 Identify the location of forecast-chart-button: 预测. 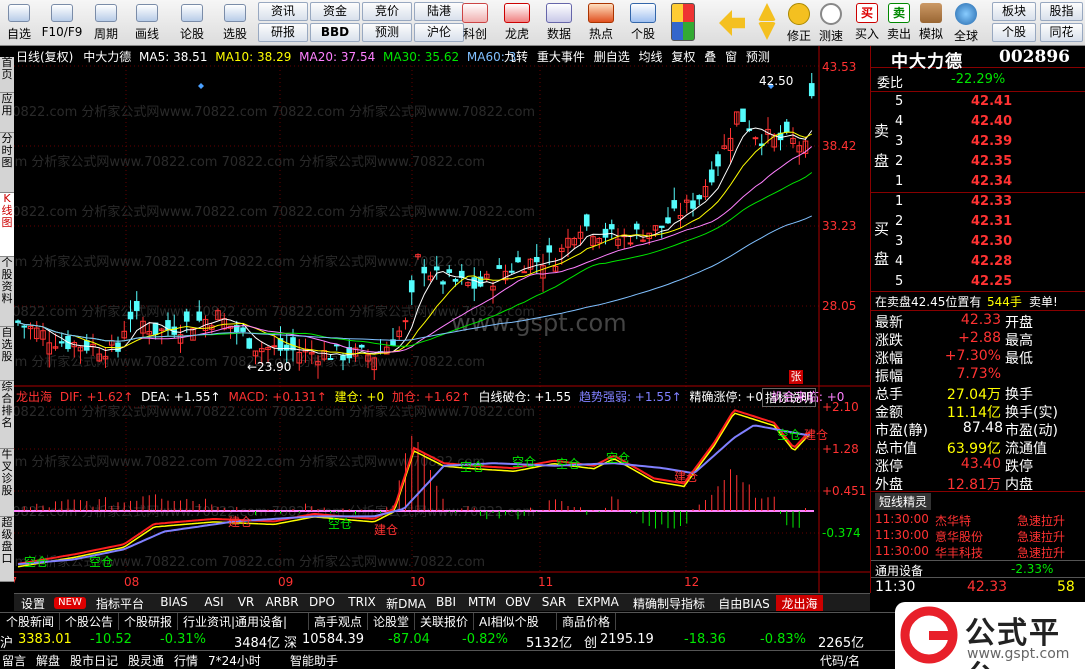
(758, 57).